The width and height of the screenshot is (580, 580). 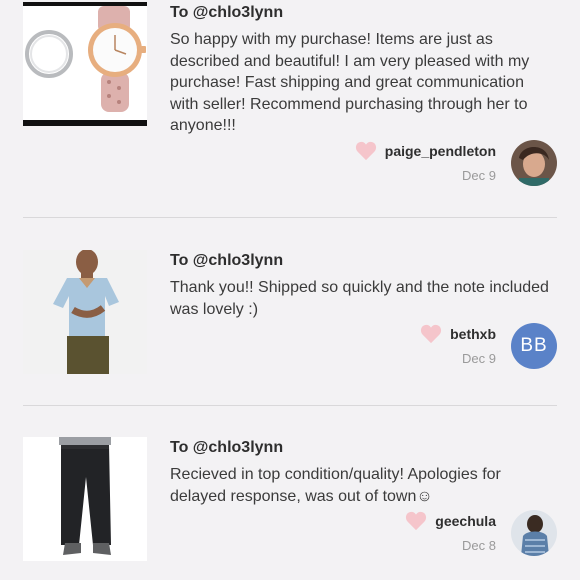 I want to click on avatar: BB, so click(x=534, y=346).